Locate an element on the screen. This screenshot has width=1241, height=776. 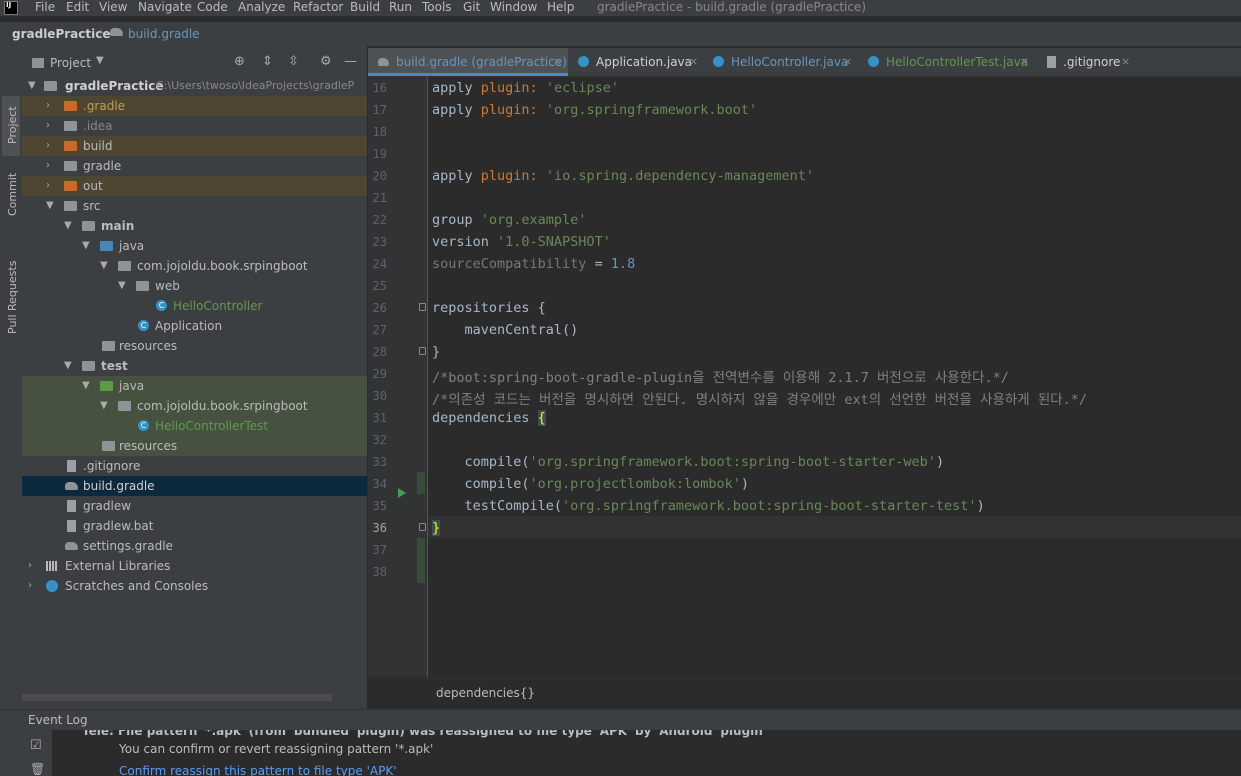
menu-edit: Edit is located at coordinates (77, 7).